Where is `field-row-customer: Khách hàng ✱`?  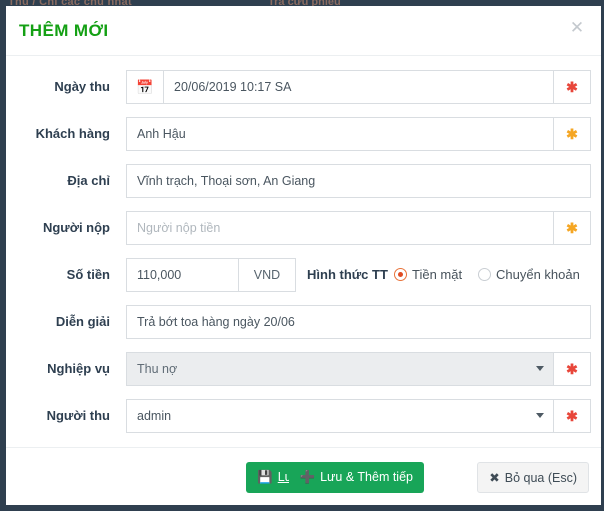 field-row-customer: Khách hàng ✱ is located at coordinates (303, 134).